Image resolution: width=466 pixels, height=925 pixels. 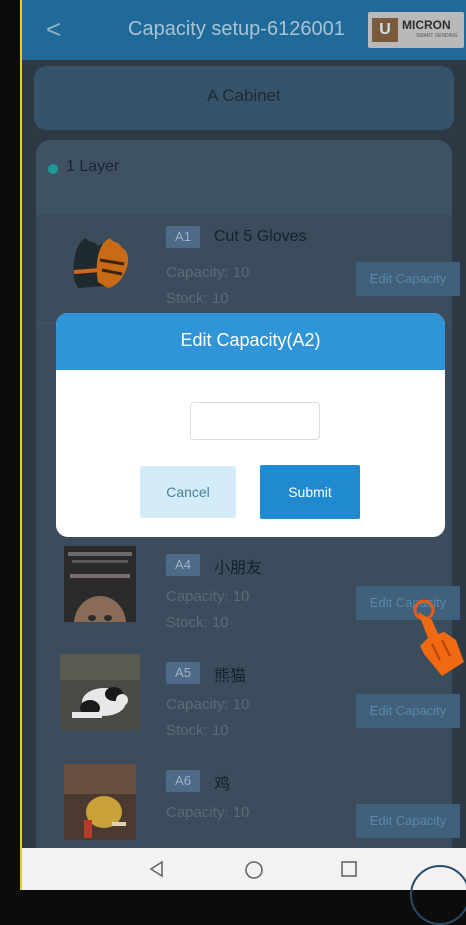 What do you see at coordinates (437, 36) in the screenshot?
I see `logo-subtext: SMART VENDING` at bounding box center [437, 36].